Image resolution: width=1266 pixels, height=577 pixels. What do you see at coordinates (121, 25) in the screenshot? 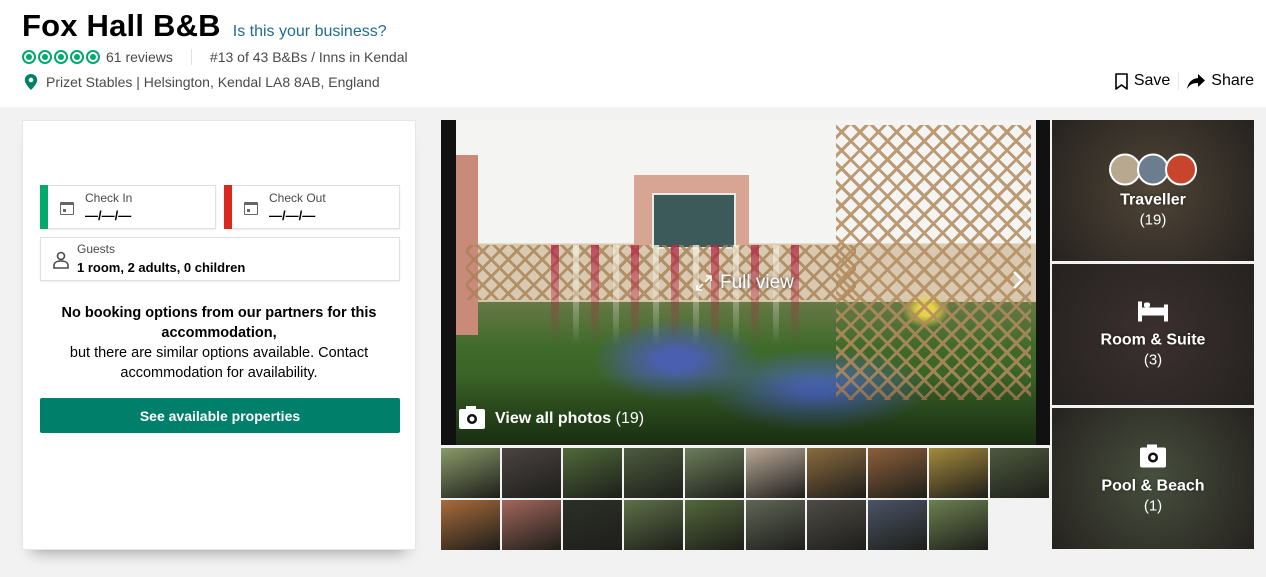
I see `property-title: Fox Hall B&B` at bounding box center [121, 25].